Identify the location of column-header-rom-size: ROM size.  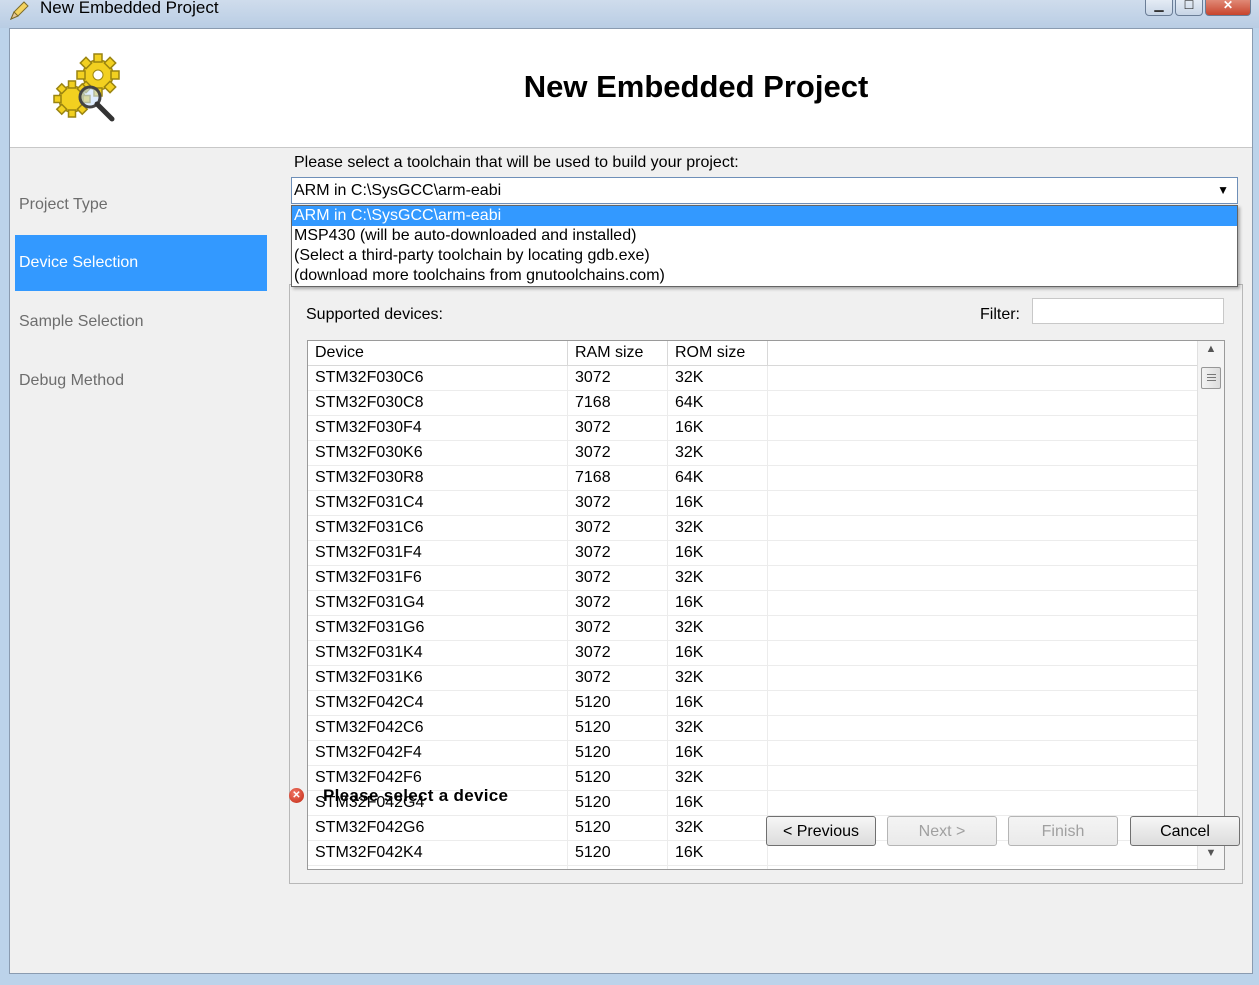
(718, 353).